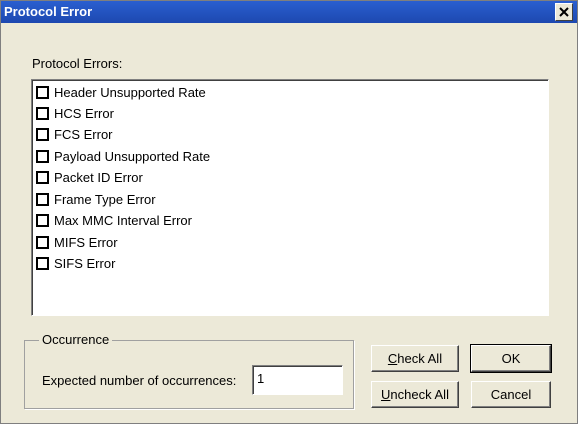 The width and height of the screenshot is (578, 424). What do you see at coordinates (98, 177) in the screenshot?
I see `list-item-label: Packet ID Error` at bounding box center [98, 177].